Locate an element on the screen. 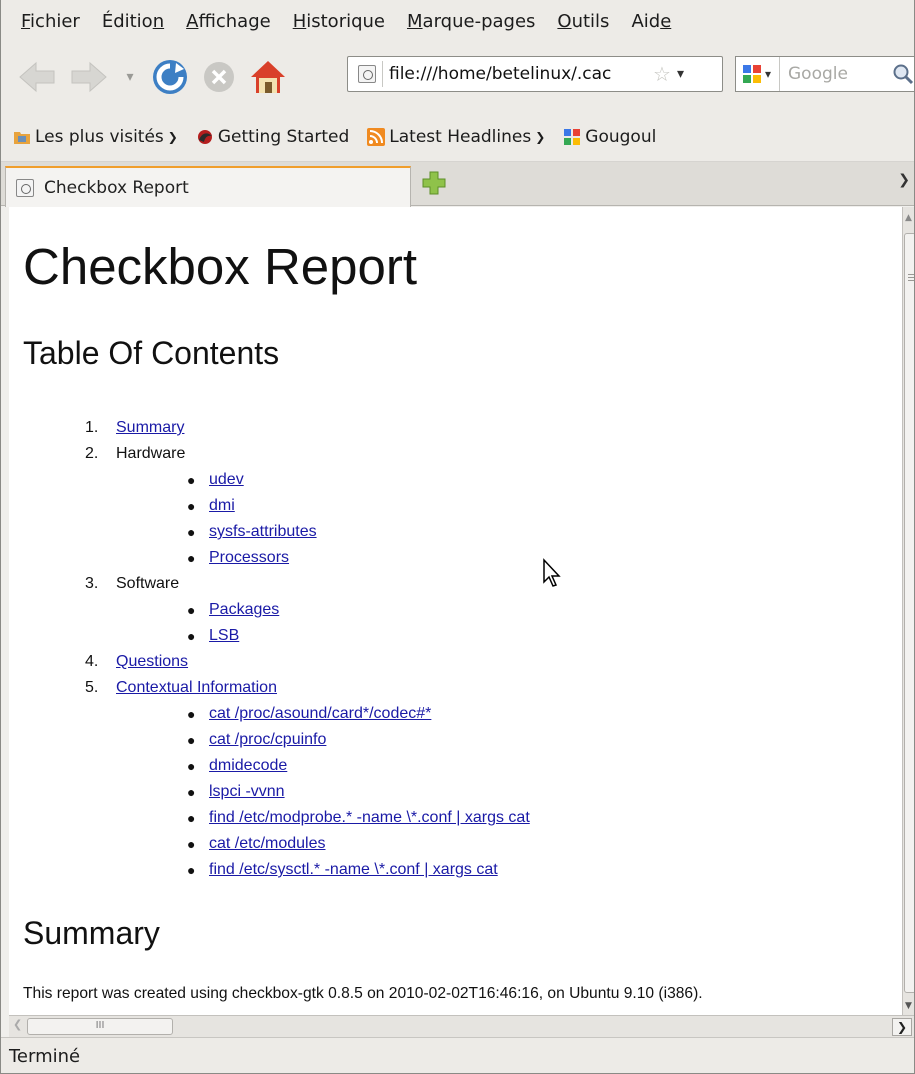 The width and height of the screenshot is (915, 1074). toc-sublink: dmi is located at coordinates (222, 506).